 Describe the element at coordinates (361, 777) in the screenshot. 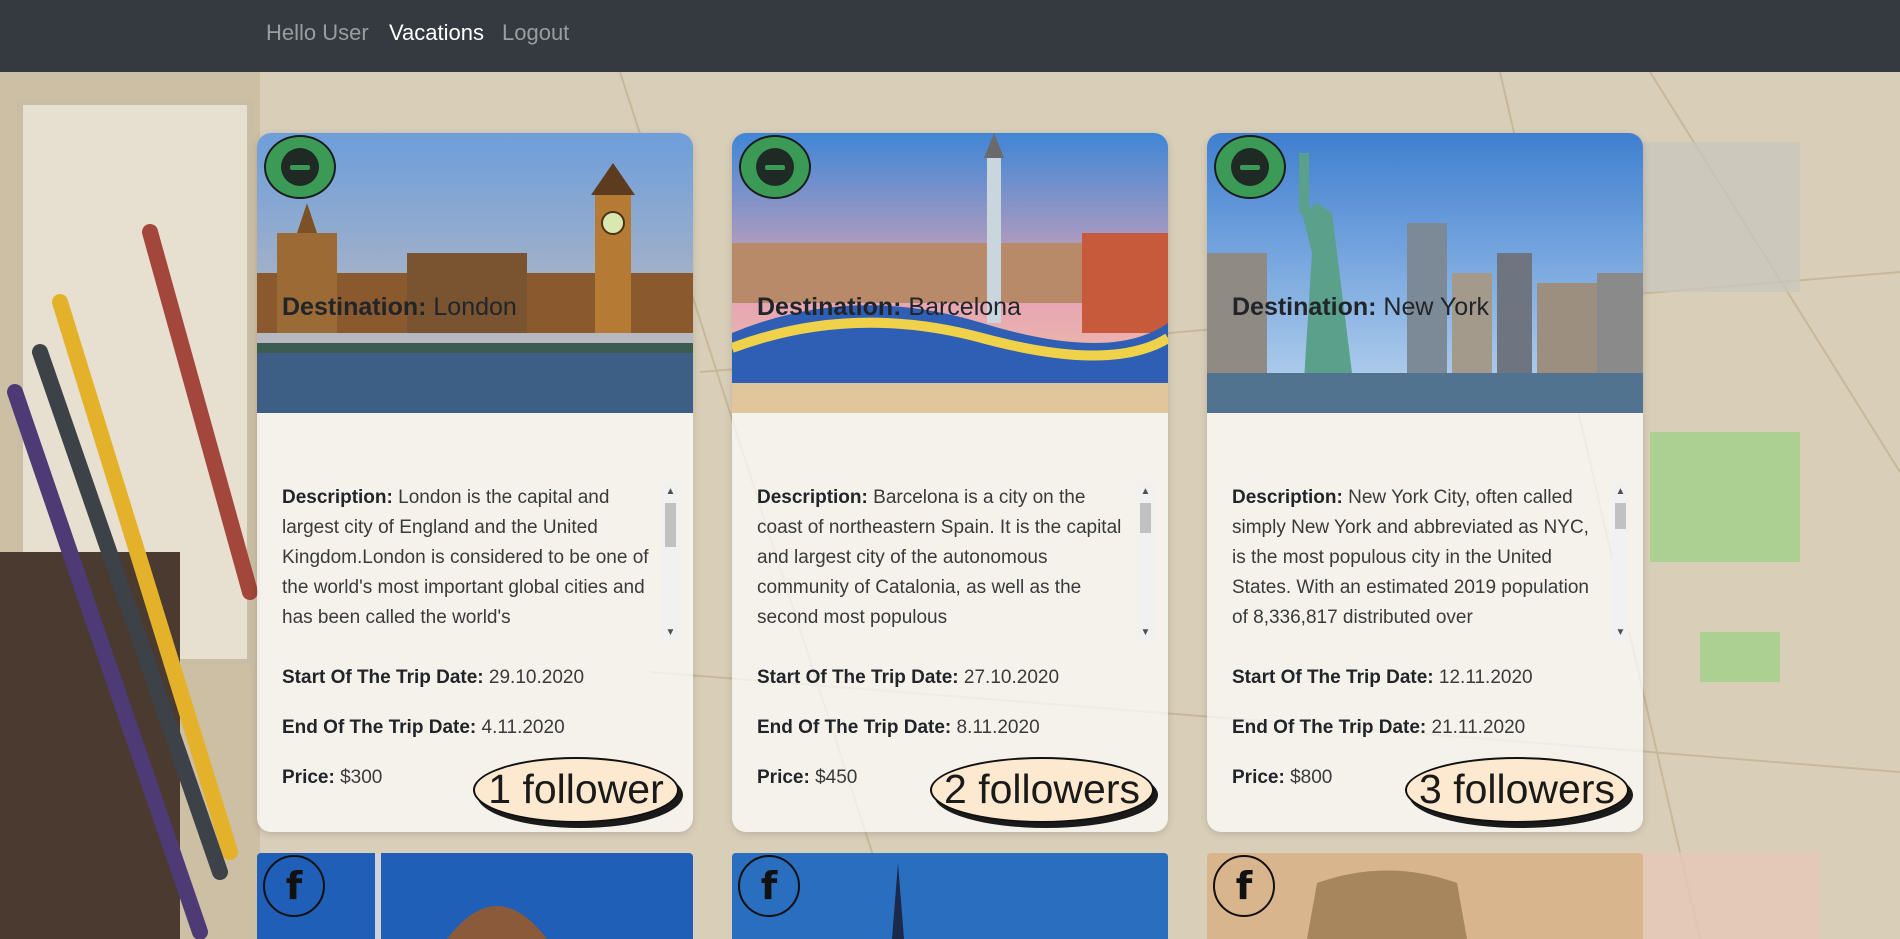

I see `price-value: $300` at that location.